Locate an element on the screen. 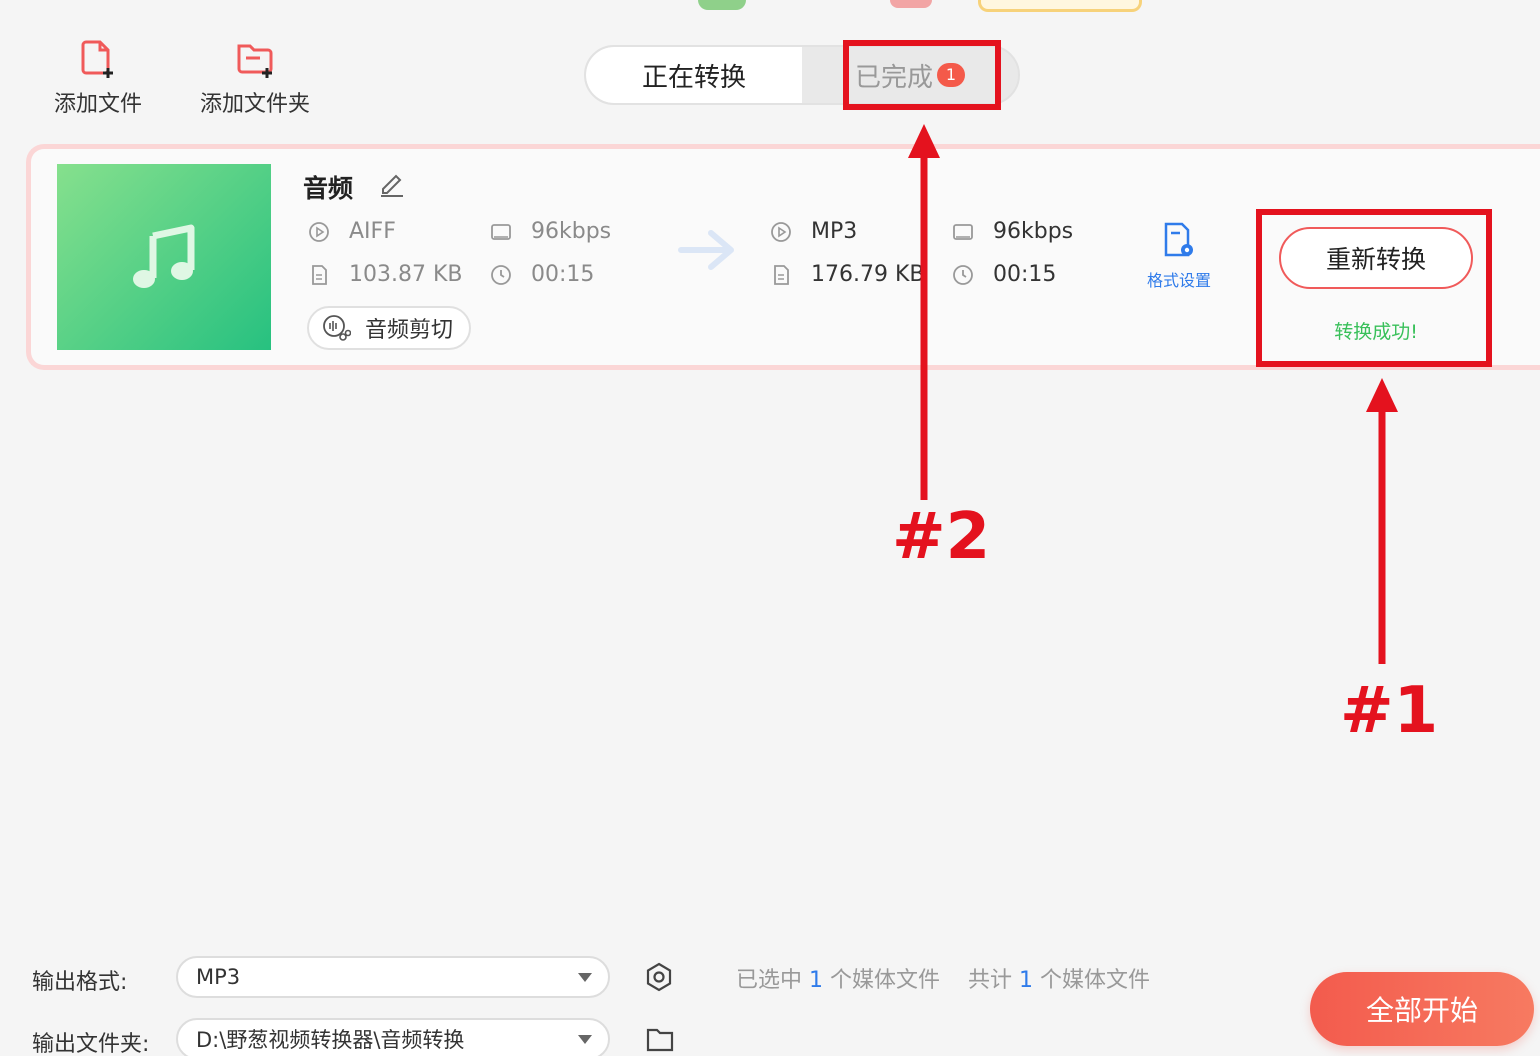 The width and height of the screenshot is (1540, 1056). output-format-select: MP3 is located at coordinates (393, 977).